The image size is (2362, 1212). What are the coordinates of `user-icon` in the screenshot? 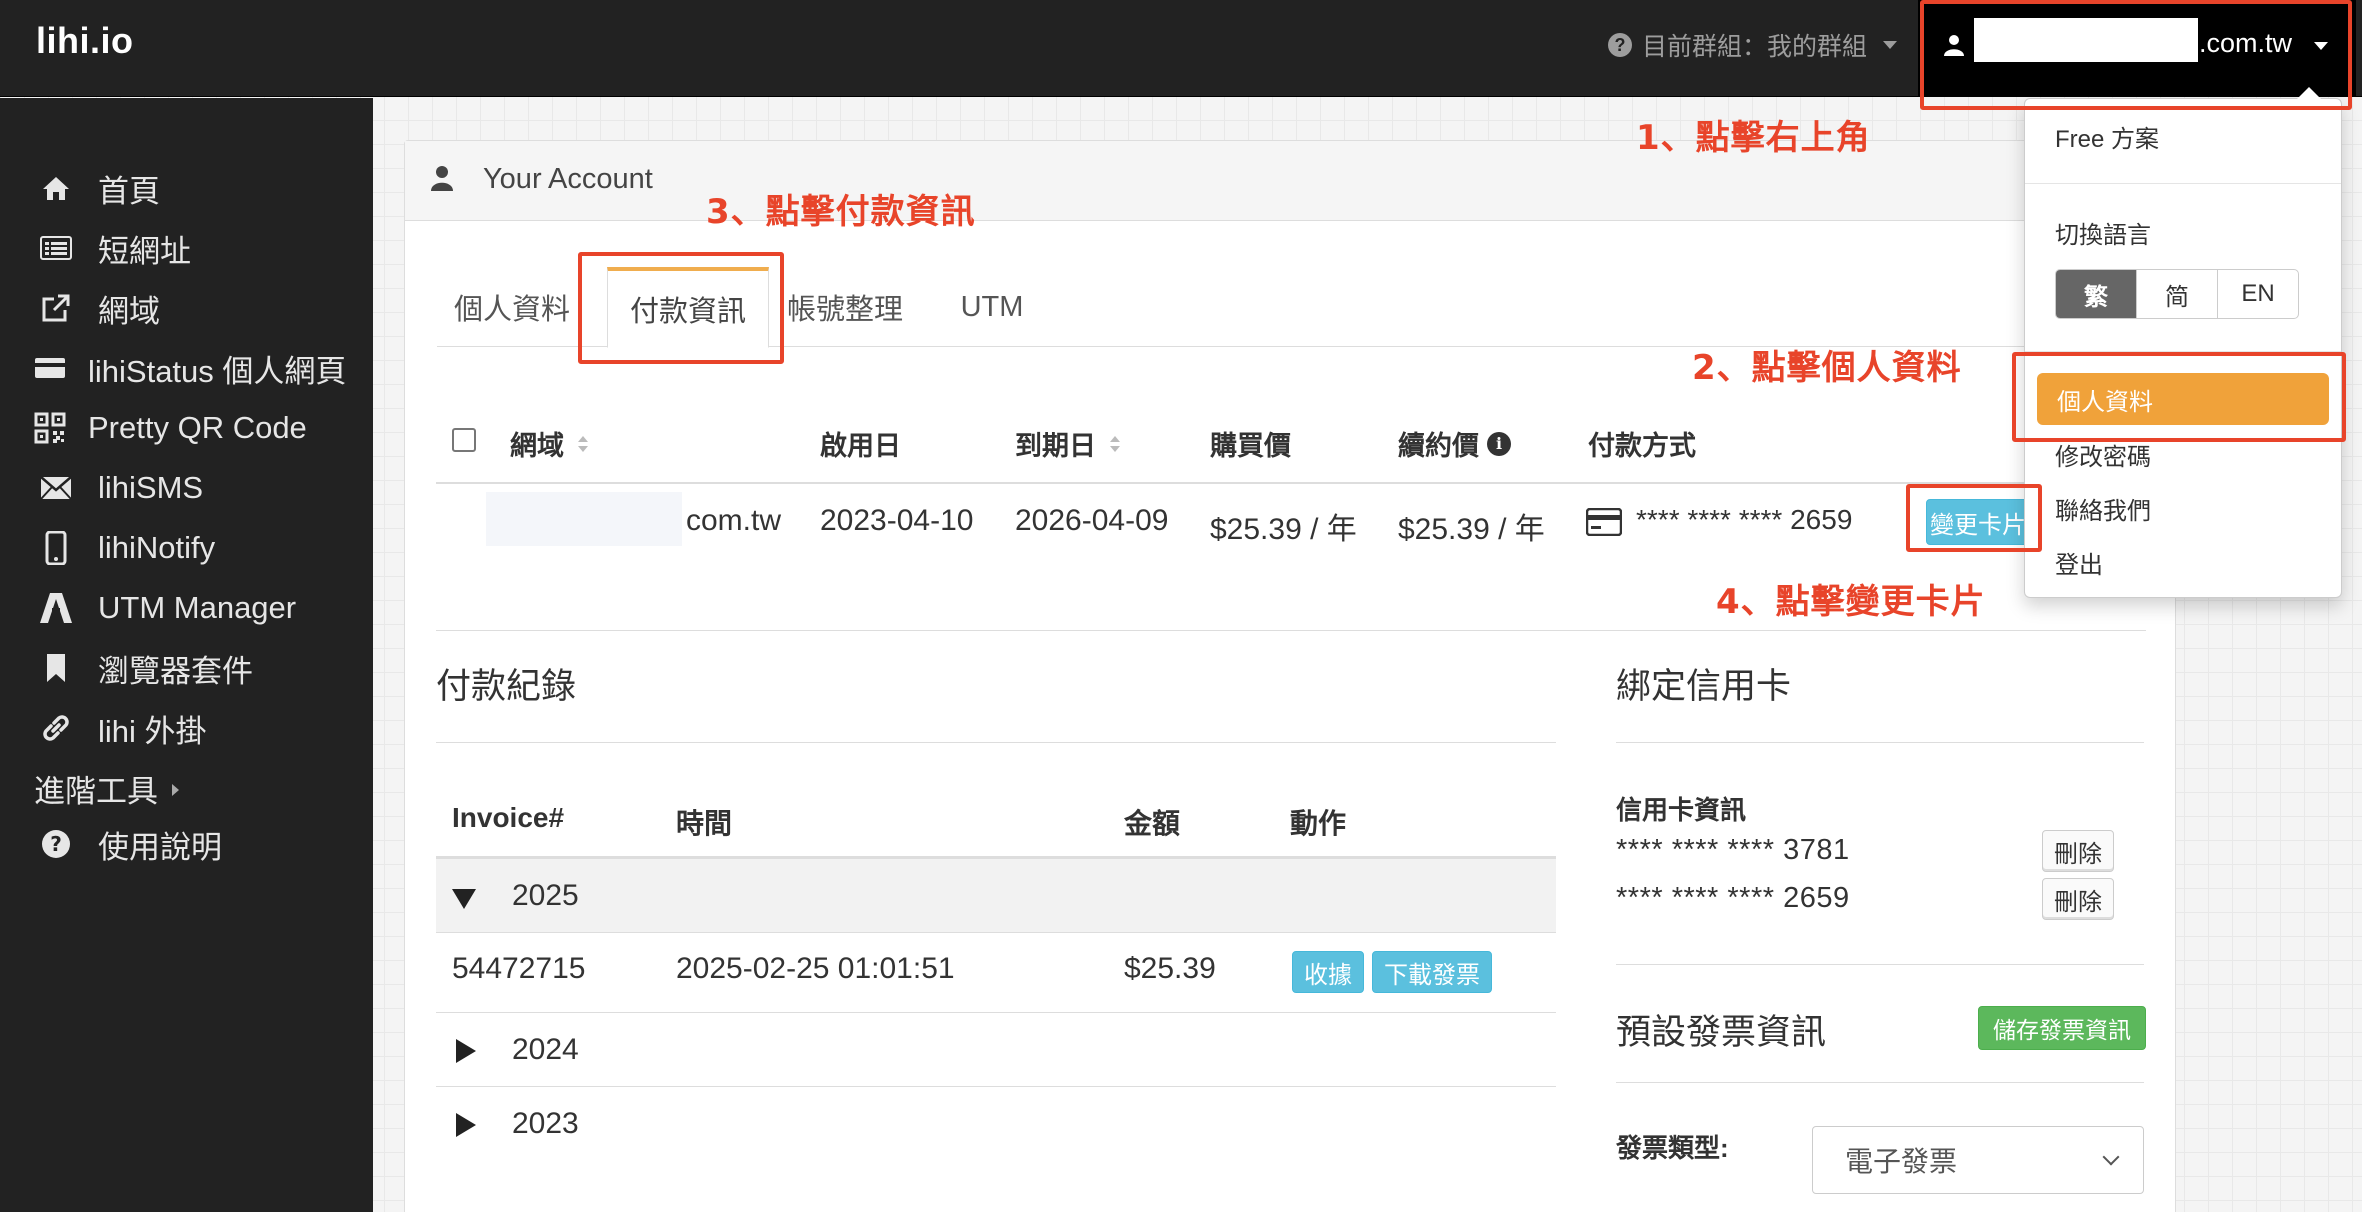 It's located at (442, 178).